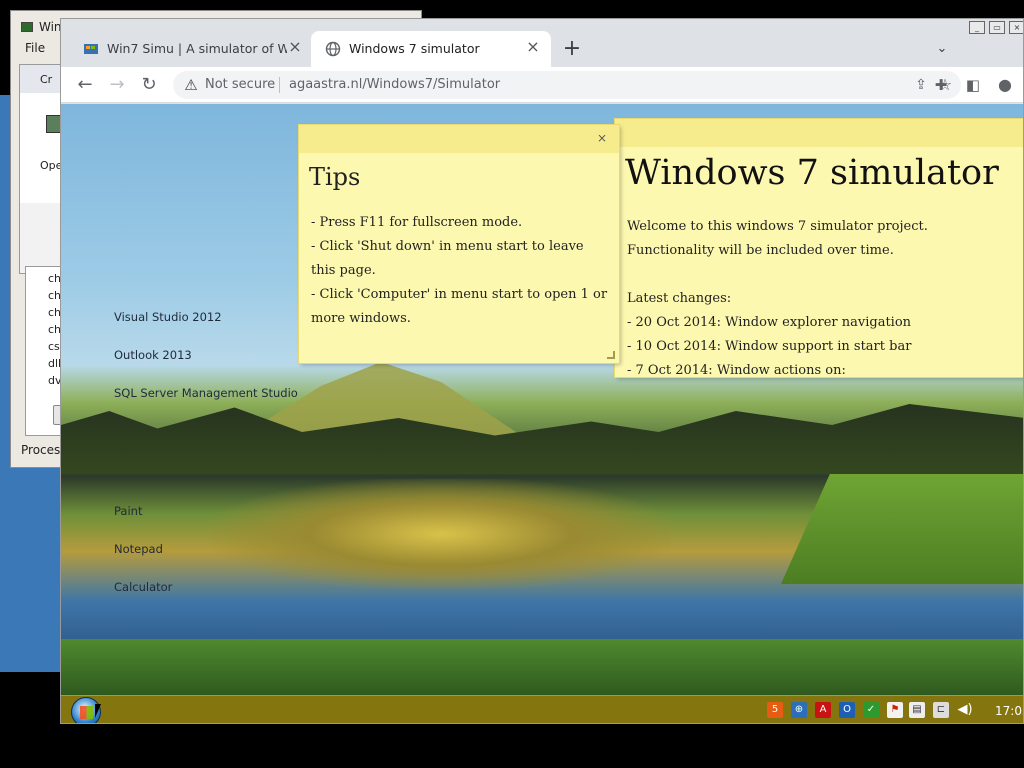 The height and width of the screenshot is (768, 1024). What do you see at coordinates (542, 439) in the screenshot?
I see `wallpaper-trees` at bounding box center [542, 439].